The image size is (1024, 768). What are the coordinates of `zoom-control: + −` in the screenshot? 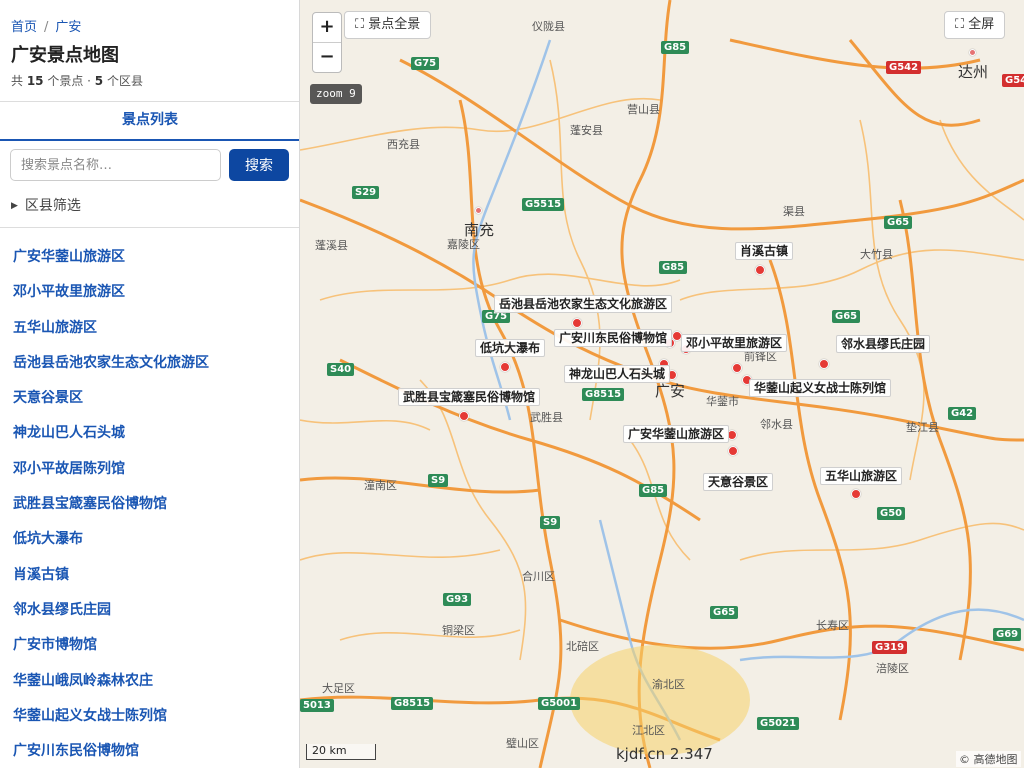 It's located at (327, 42).